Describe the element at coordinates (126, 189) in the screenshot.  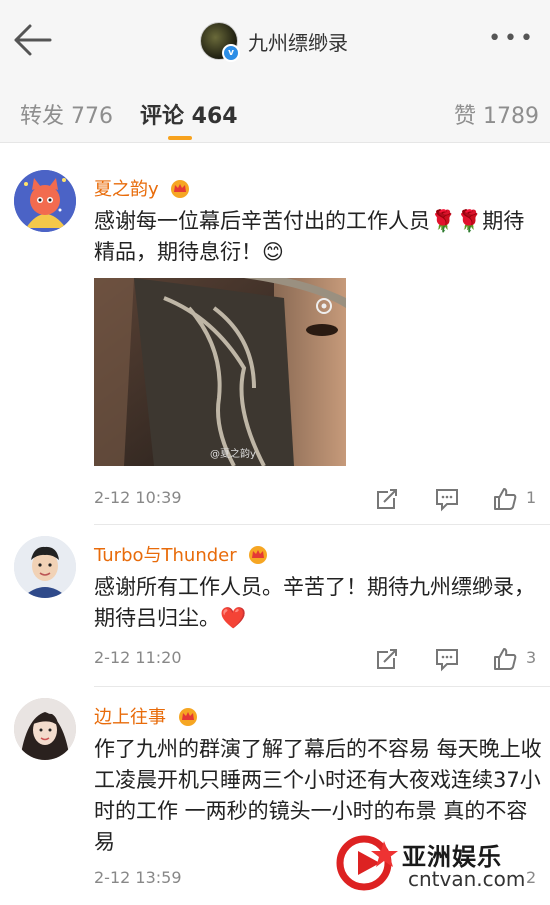
I see `username-text: 夏之韵y` at that location.